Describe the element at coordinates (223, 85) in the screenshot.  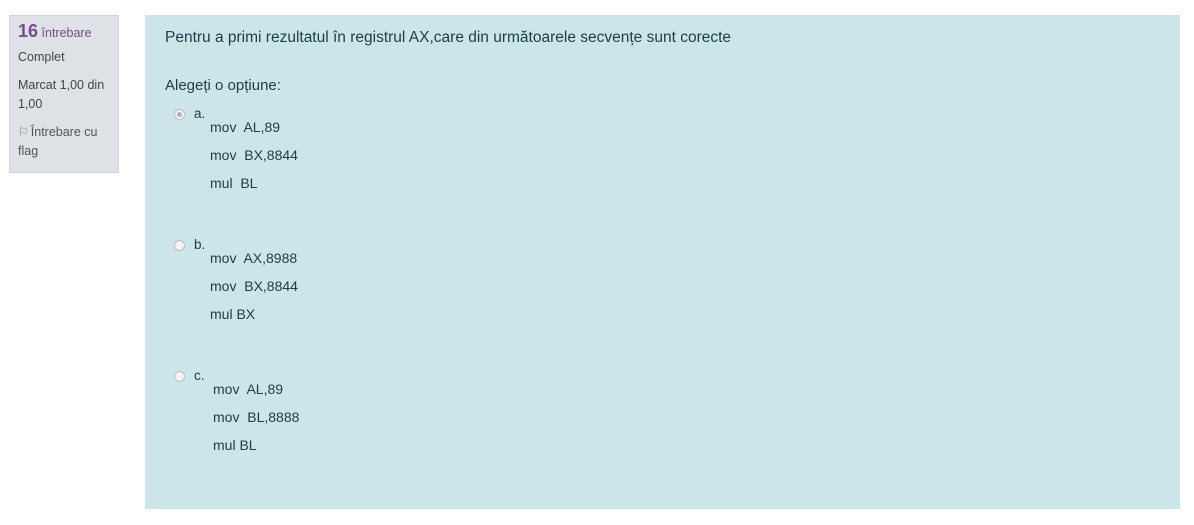
I see `answer-prompt: Alegeți o opțiune:` at that location.